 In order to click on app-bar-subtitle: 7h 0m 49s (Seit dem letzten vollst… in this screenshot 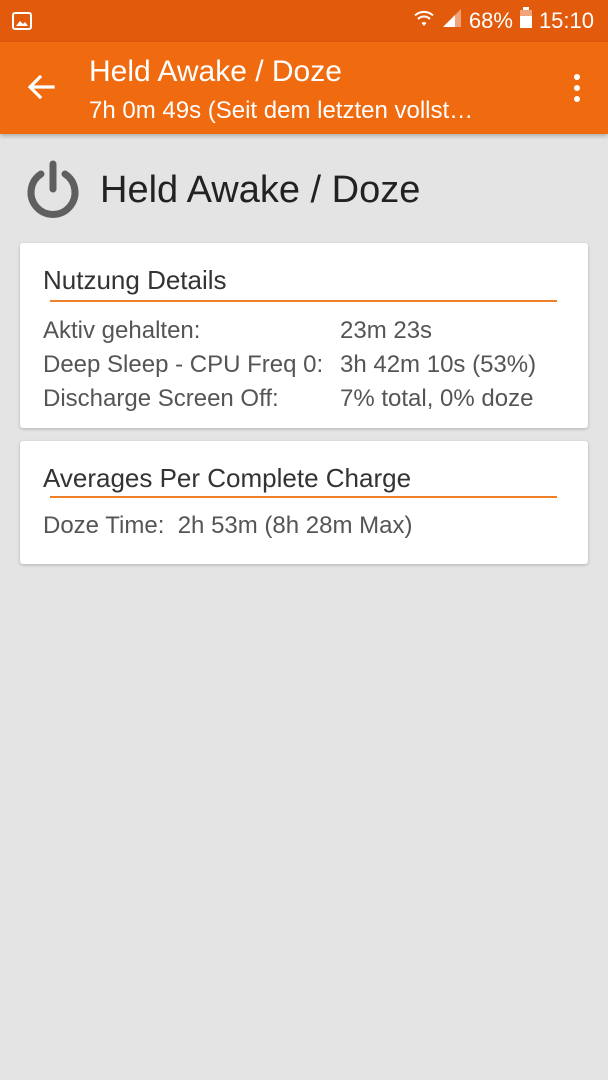, I will do `click(281, 110)`.